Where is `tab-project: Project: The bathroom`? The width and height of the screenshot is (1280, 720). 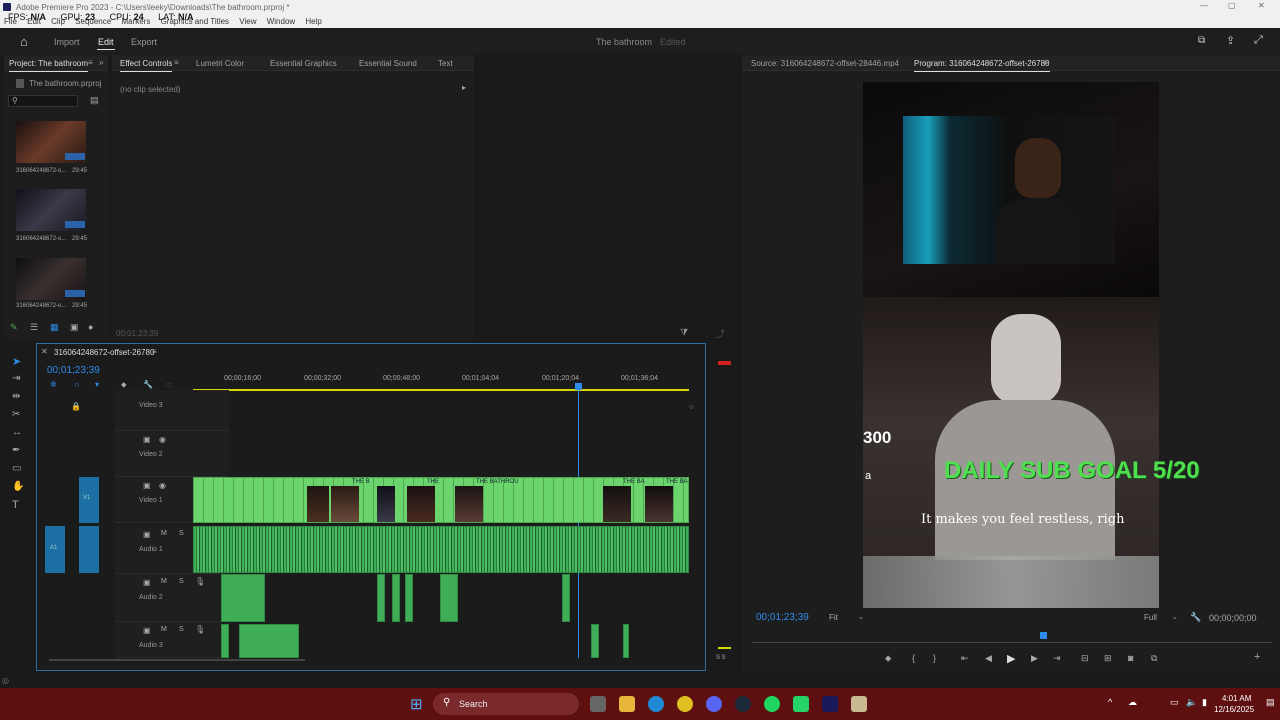
tab-project: Project: The bathroom is located at coordinates (49, 65).